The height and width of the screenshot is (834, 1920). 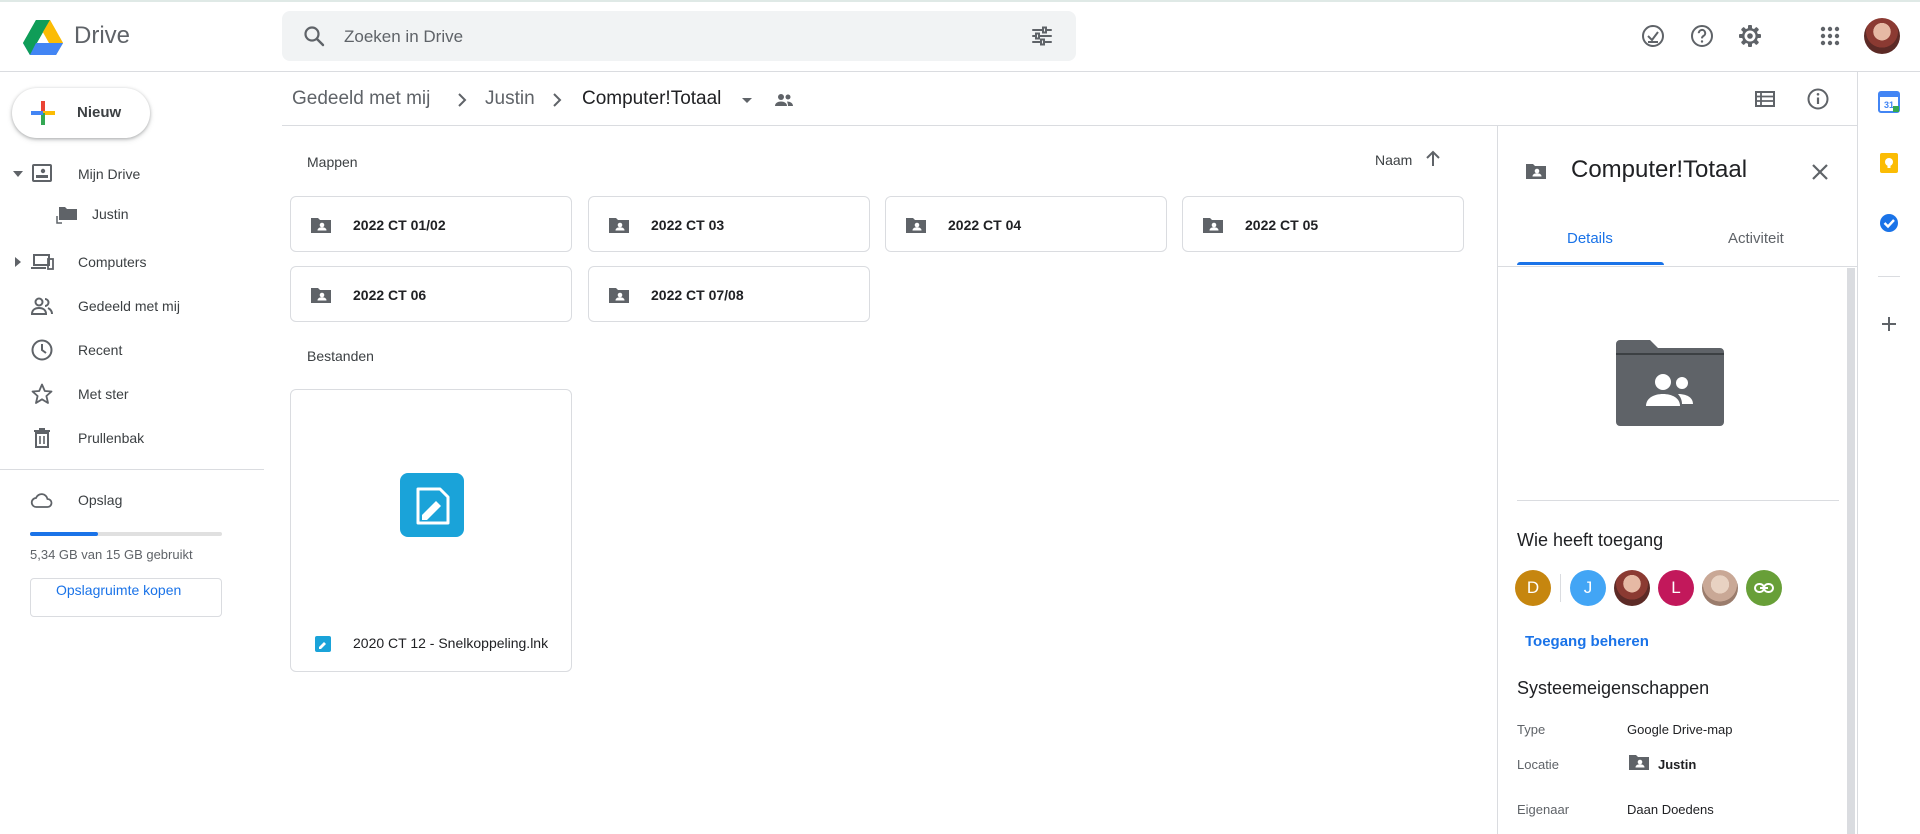 I want to click on buy-storage-button: Opslagruimte kopen, so click(x=126, y=597).